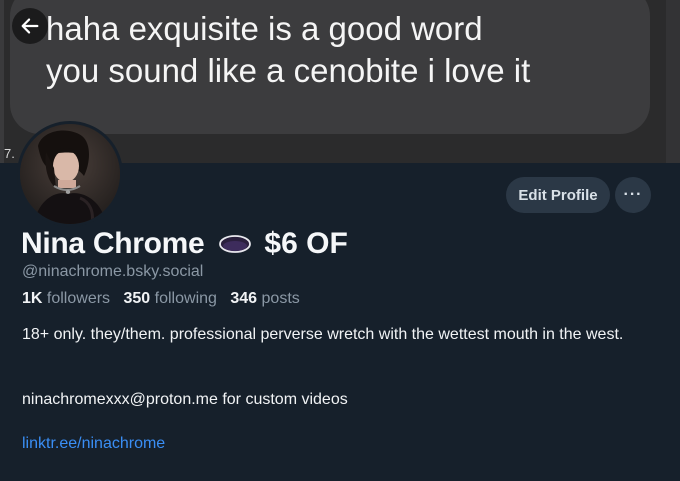 The height and width of the screenshot is (481, 680). Describe the element at coordinates (137, 298) in the screenshot. I see `following-count: 350` at that location.